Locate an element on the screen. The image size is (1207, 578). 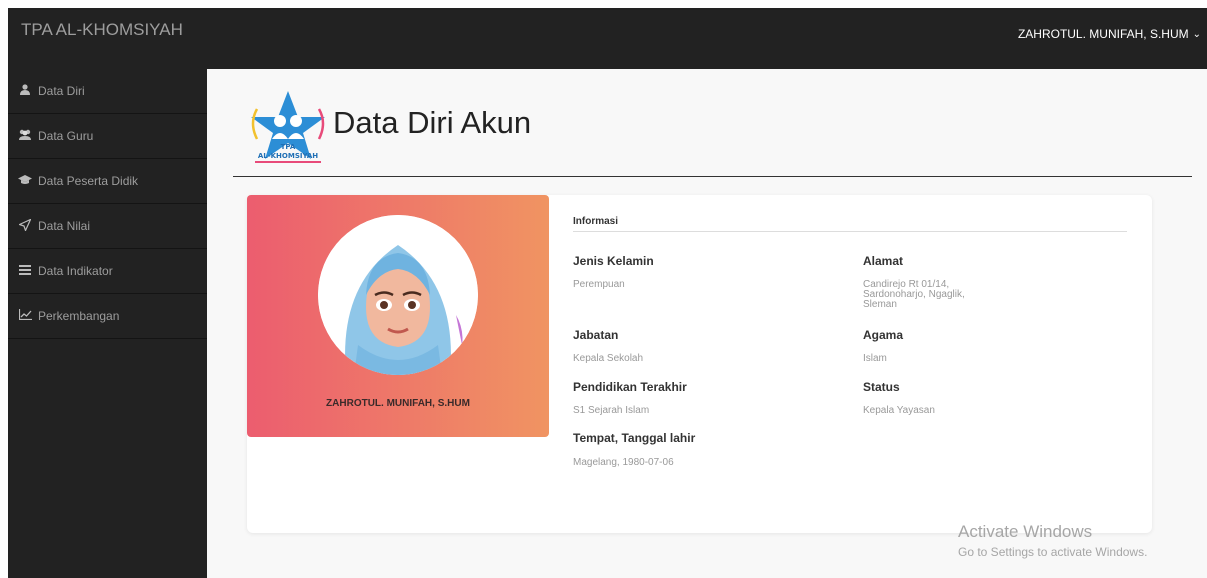
label-status: Status is located at coordinates (881, 387).